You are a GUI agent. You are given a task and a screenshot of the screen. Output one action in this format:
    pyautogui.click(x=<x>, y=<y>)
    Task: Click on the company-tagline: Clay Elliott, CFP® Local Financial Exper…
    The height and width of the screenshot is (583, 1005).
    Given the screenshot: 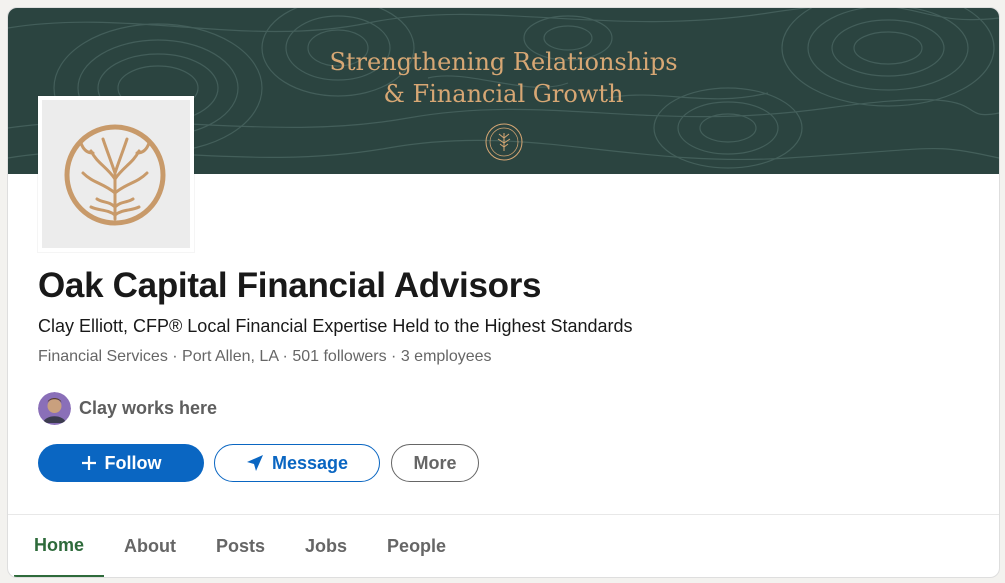 What is the action you would take?
    pyautogui.click(x=335, y=326)
    